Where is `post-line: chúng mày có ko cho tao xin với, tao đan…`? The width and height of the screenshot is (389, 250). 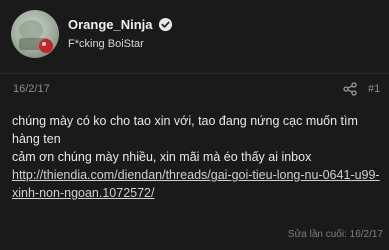
post-line: chúng mày có ko cho tao xin với, tao đan… is located at coordinates (185, 130).